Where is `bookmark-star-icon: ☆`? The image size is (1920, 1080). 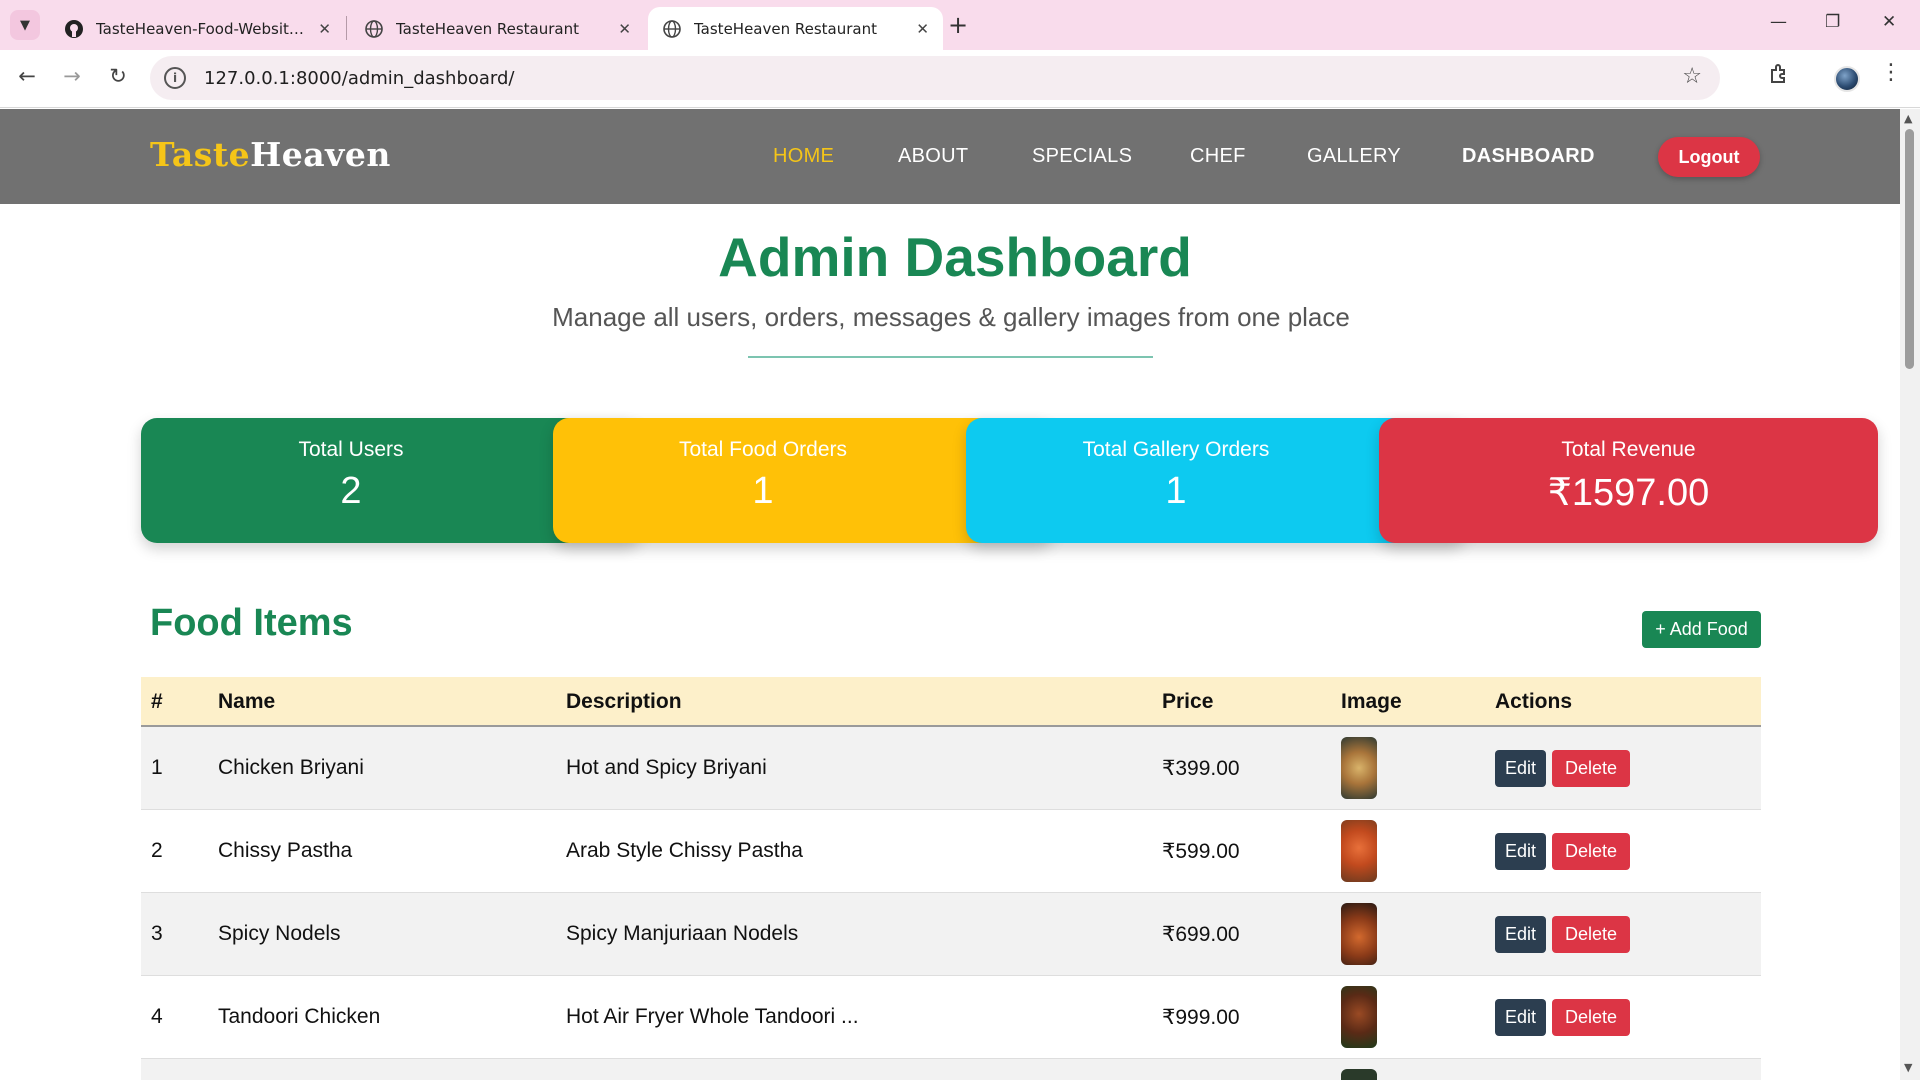 bookmark-star-icon: ☆ is located at coordinates (1692, 76).